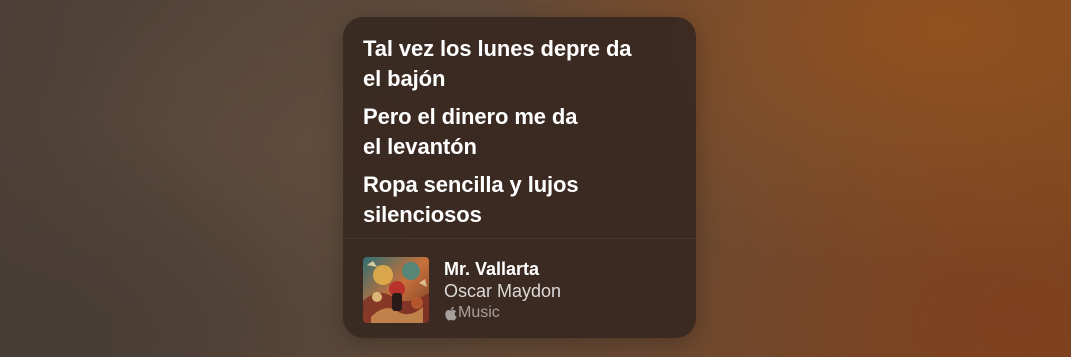 The width and height of the screenshot is (1071, 357). Describe the element at coordinates (519, 238) in the screenshot. I see `divider` at that location.